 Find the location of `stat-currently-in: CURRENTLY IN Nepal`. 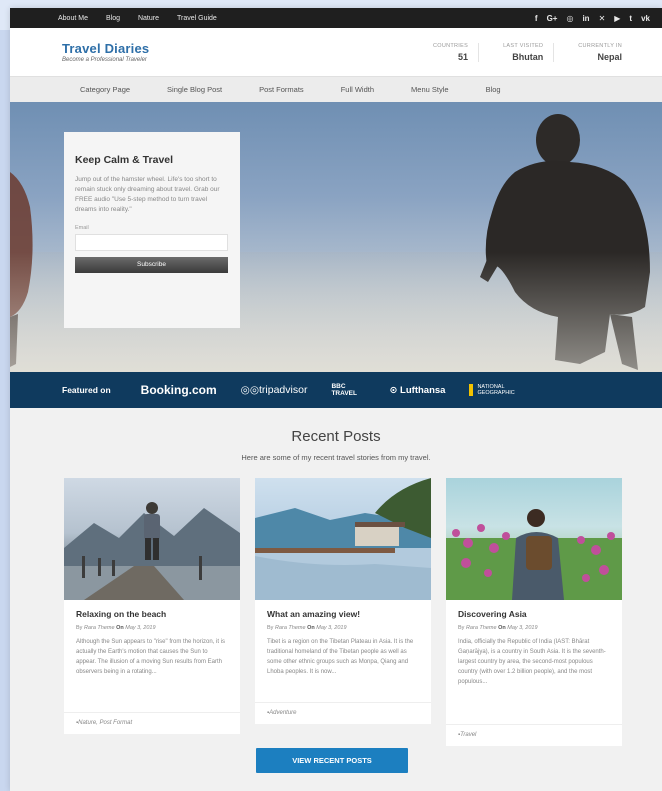

stat-currently-in: CURRENTLY IN Nepal is located at coordinates (592, 52).